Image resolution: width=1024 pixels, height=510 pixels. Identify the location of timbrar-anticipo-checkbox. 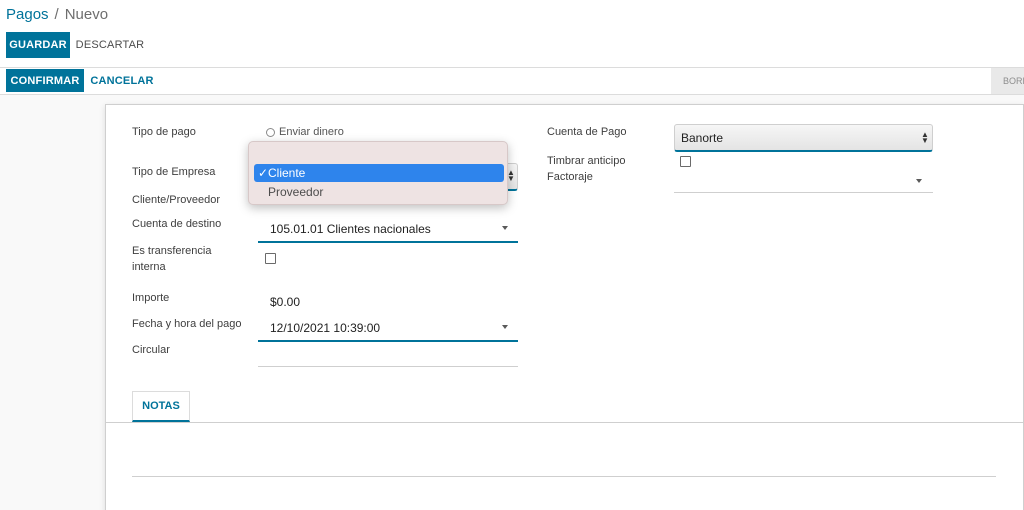
(685, 161).